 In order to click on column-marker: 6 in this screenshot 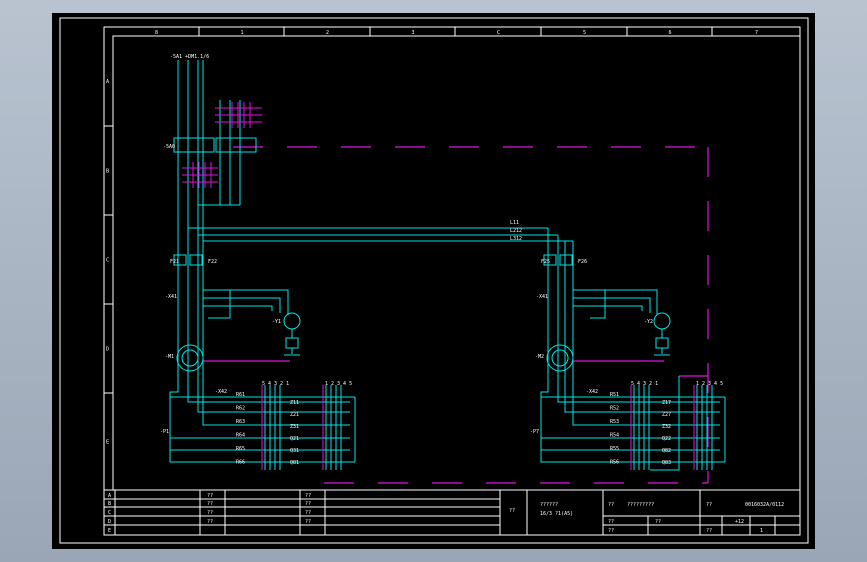, I will do `click(670, 33)`.